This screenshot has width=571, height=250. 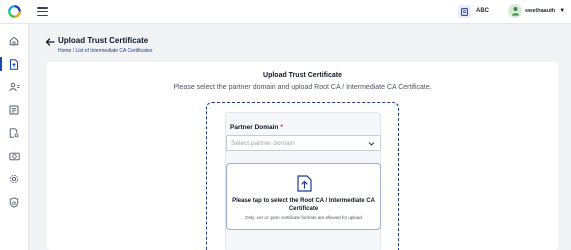 I want to click on partner-domain-placeholder: Select partner domain, so click(x=263, y=143).